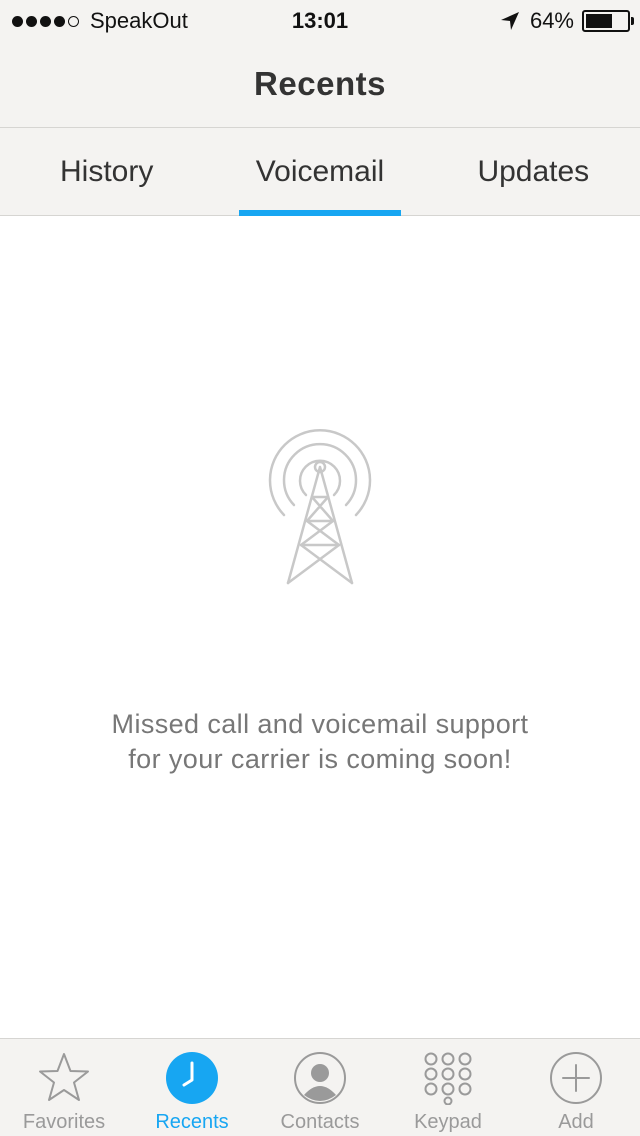  What do you see at coordinates (320, 724) in the screenshot?
I see `empty-state-line-1: Missed call and voicemail support` at bounding box center [320, 724].